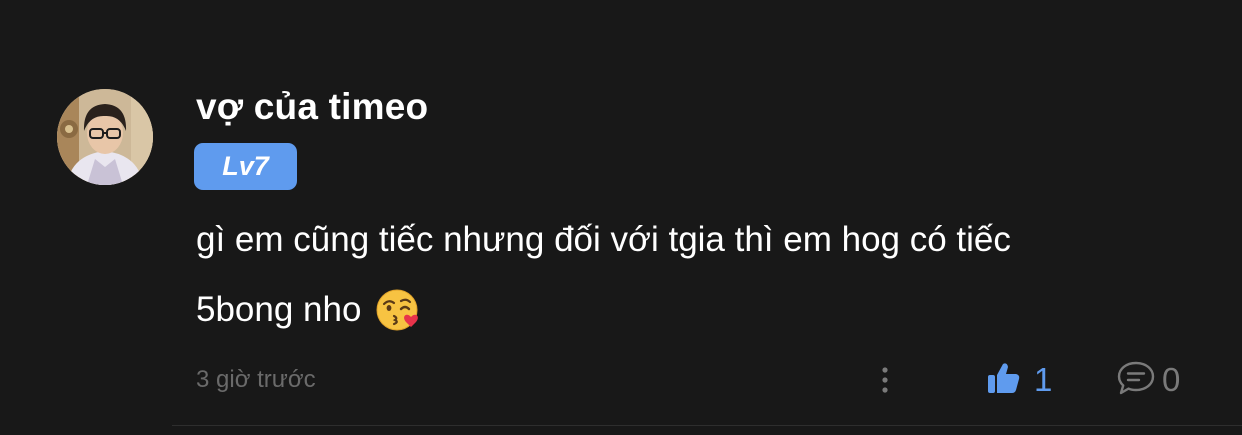 Image resolution: width=1242 pixels, height=435 pixels. Describe the element at coordinates (105, 137) in the screenshot. I see `avatar` at that location.